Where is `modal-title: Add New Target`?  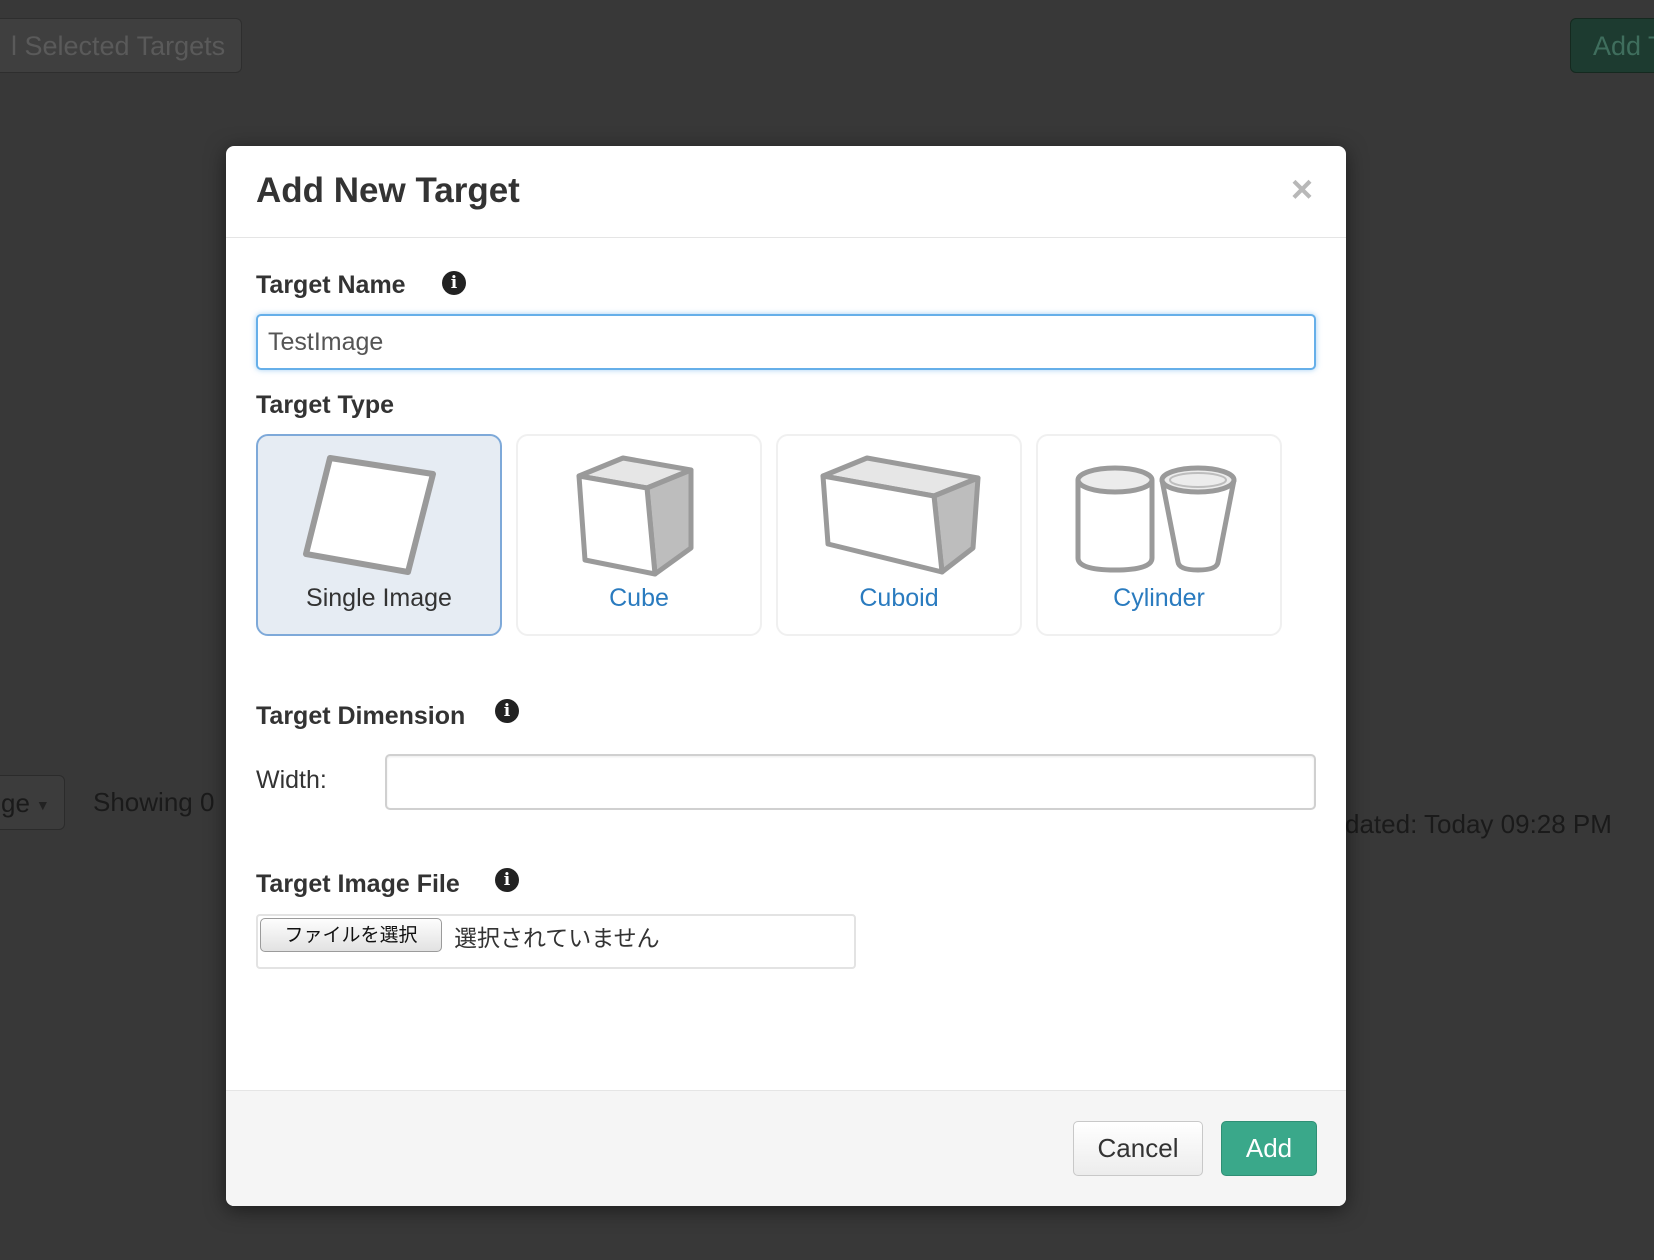
modal-title: Add New Target is located at coordinates (388, 190).